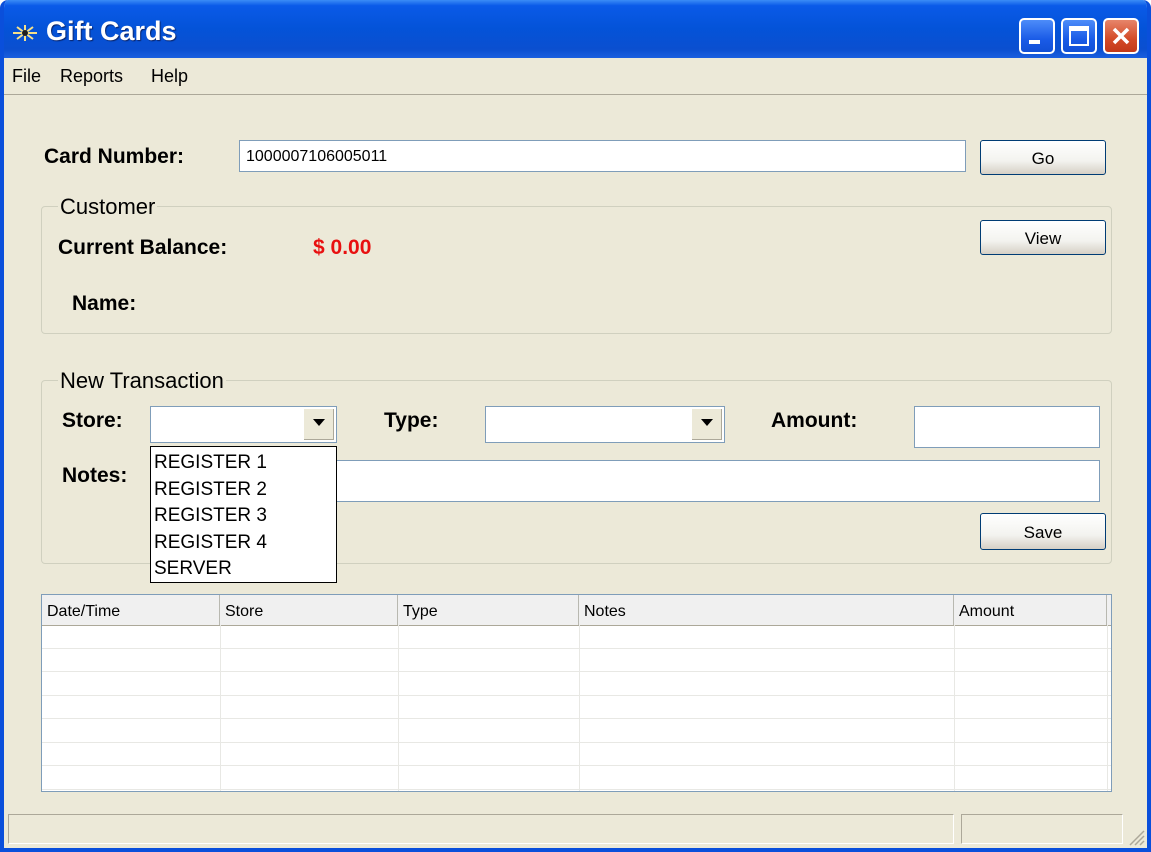  Describe the element at coordinates (142, 381) in the screenshot. I see `new-transaction-legend: New Transaction` at that location.